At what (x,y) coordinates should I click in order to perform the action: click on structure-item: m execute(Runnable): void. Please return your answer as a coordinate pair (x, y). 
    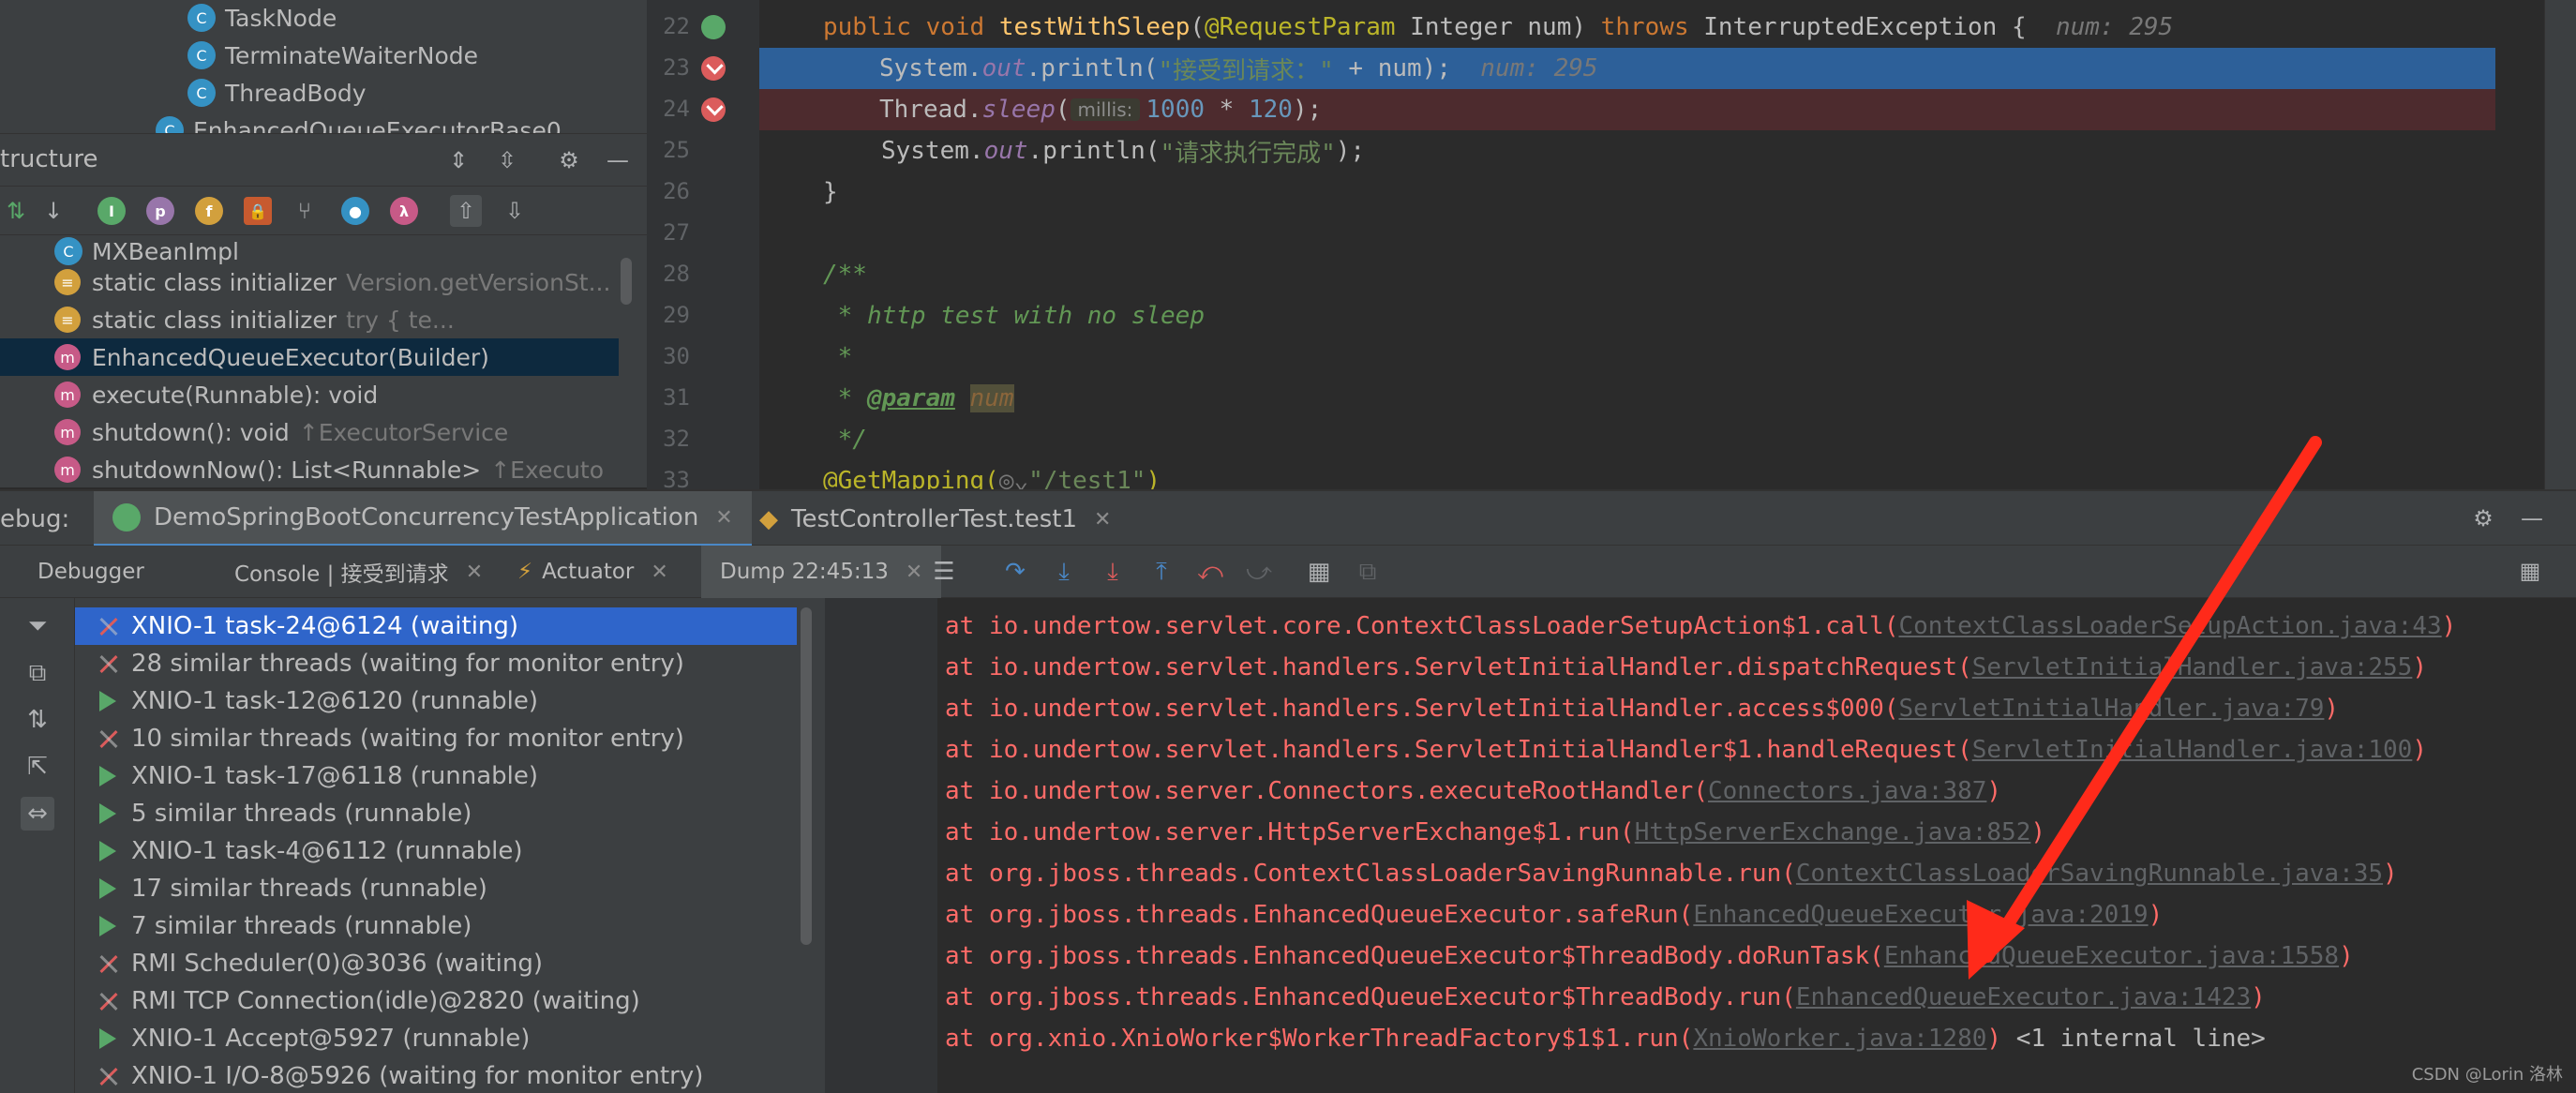
    Looking at the image, I should click on (310, 394).